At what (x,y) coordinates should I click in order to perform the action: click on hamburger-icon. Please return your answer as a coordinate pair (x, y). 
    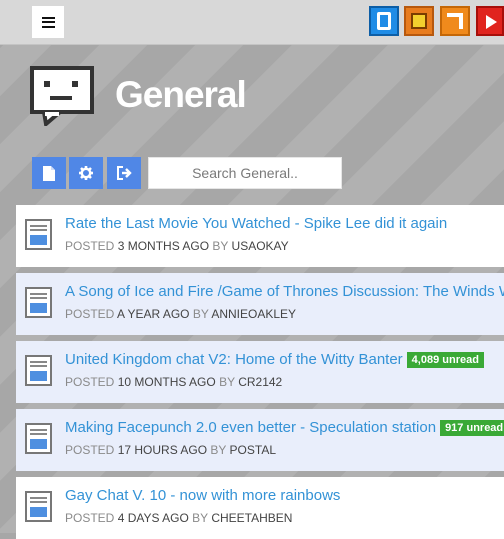
    Looking at the image, I should click on (48, 22).